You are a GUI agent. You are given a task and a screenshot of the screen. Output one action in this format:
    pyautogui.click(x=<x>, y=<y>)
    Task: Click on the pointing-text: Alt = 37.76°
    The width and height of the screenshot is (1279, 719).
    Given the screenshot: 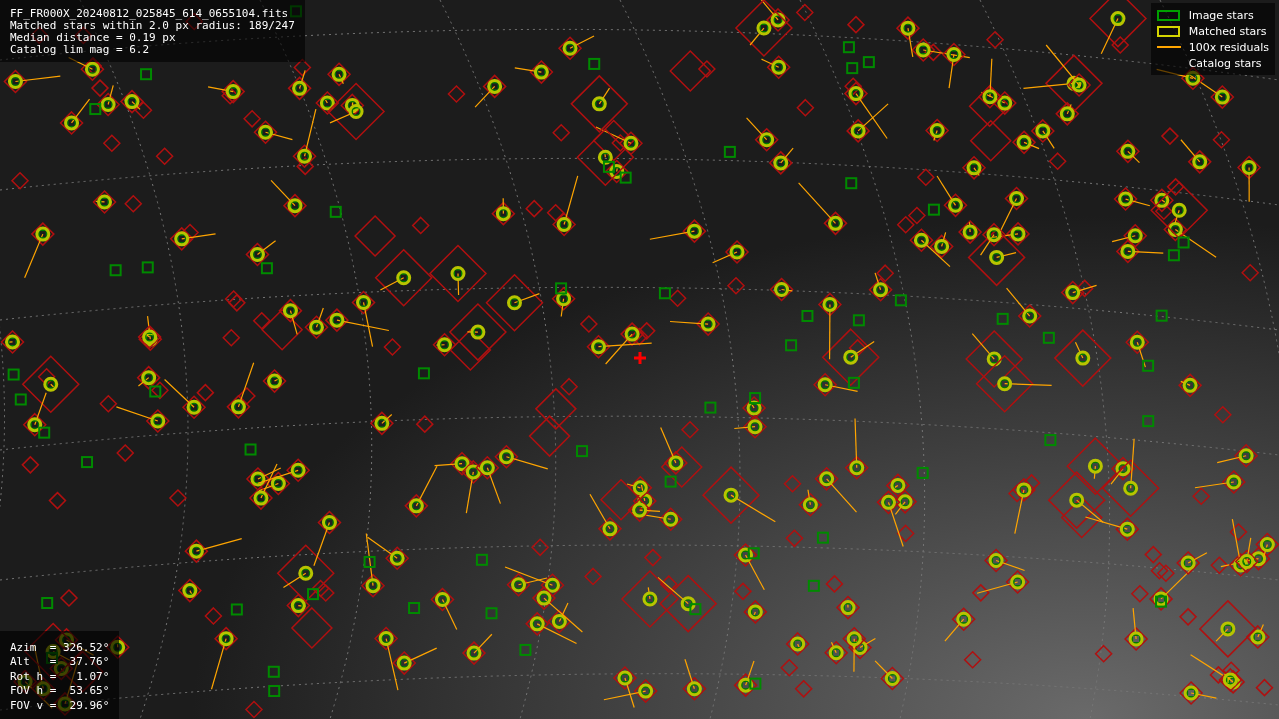 What is the action you would take?
    pyautogui.click(x=60, y=662)
    